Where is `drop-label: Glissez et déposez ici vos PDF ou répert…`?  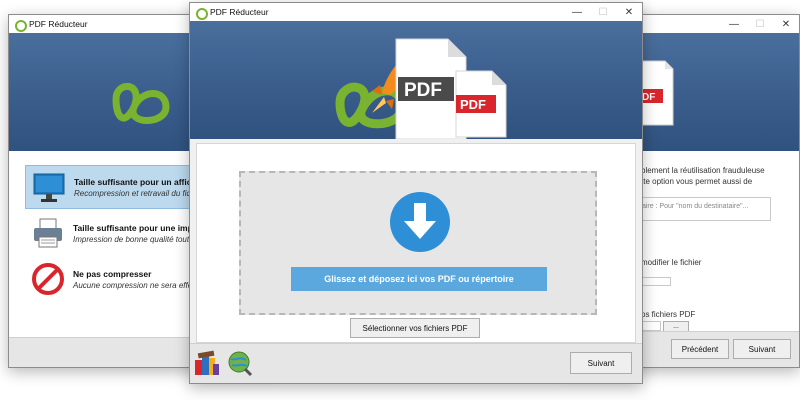
drop-label: Glissez et déposez ici vos PDF ou répert… is located at coordinates (419, 279).